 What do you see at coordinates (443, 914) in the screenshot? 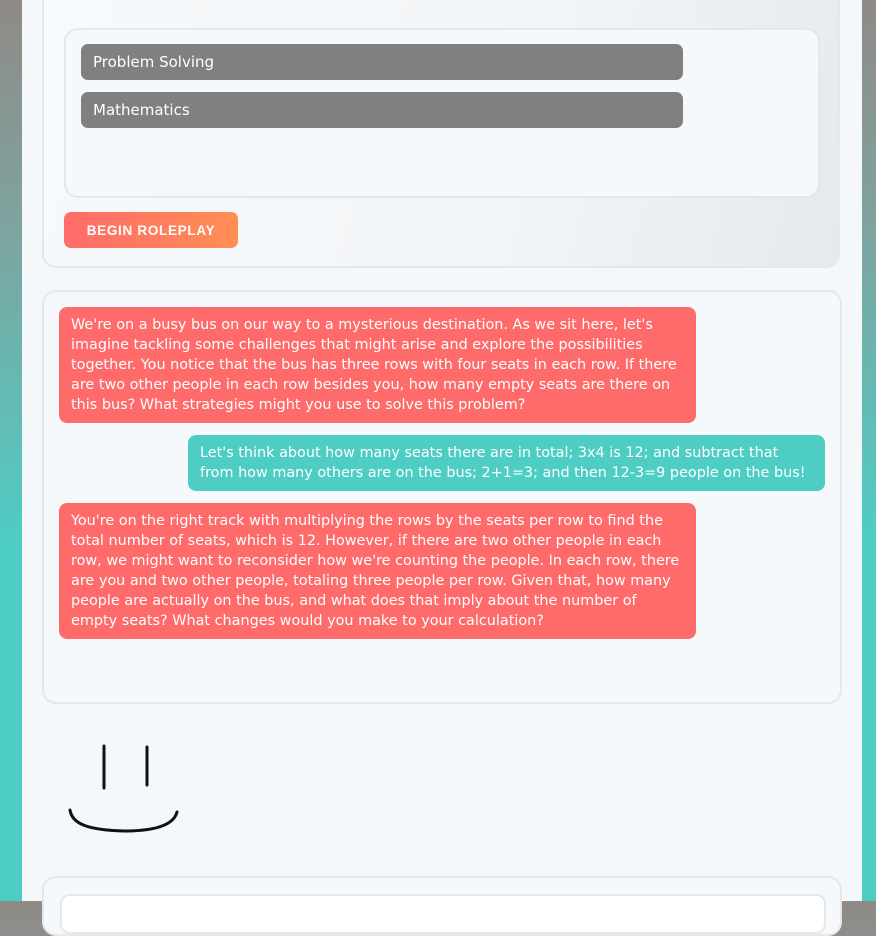
I see `message-input` at bounding box center [443, 914].